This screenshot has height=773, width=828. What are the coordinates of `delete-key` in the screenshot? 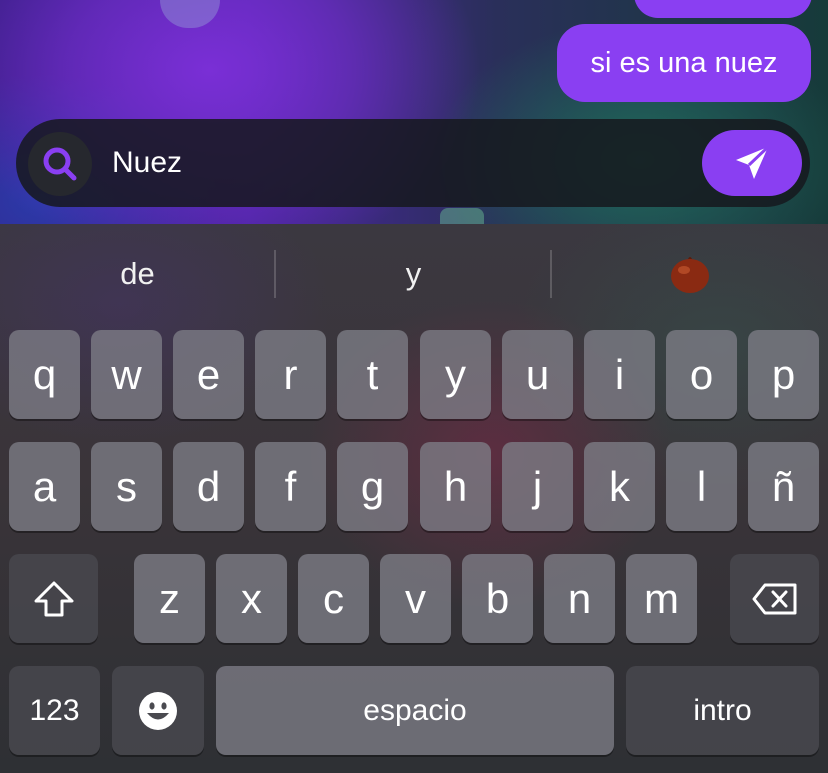 It's located at (774, 598).